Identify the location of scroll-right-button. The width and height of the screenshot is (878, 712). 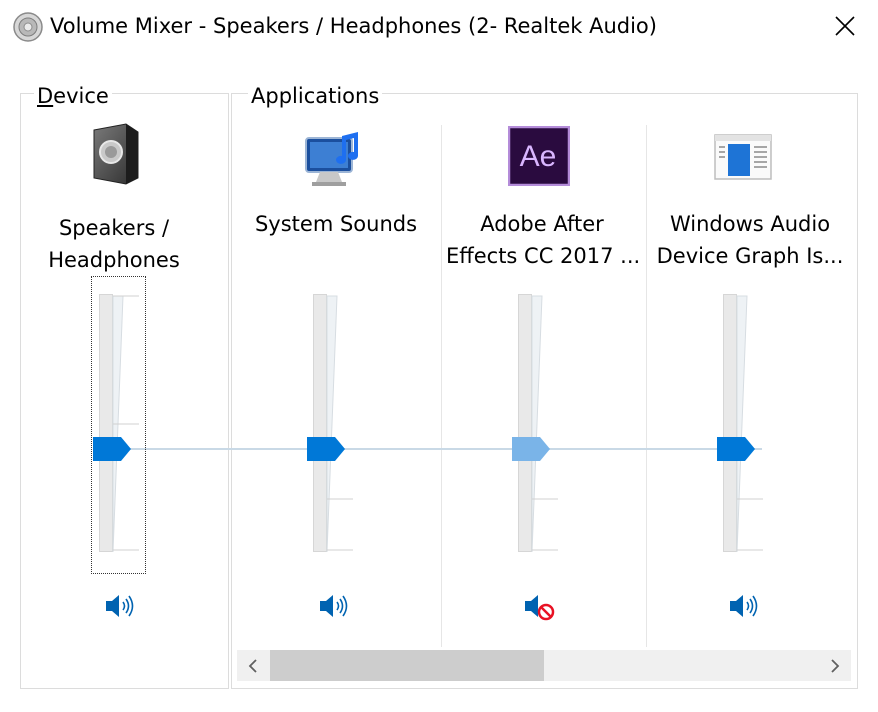
(835, 665).